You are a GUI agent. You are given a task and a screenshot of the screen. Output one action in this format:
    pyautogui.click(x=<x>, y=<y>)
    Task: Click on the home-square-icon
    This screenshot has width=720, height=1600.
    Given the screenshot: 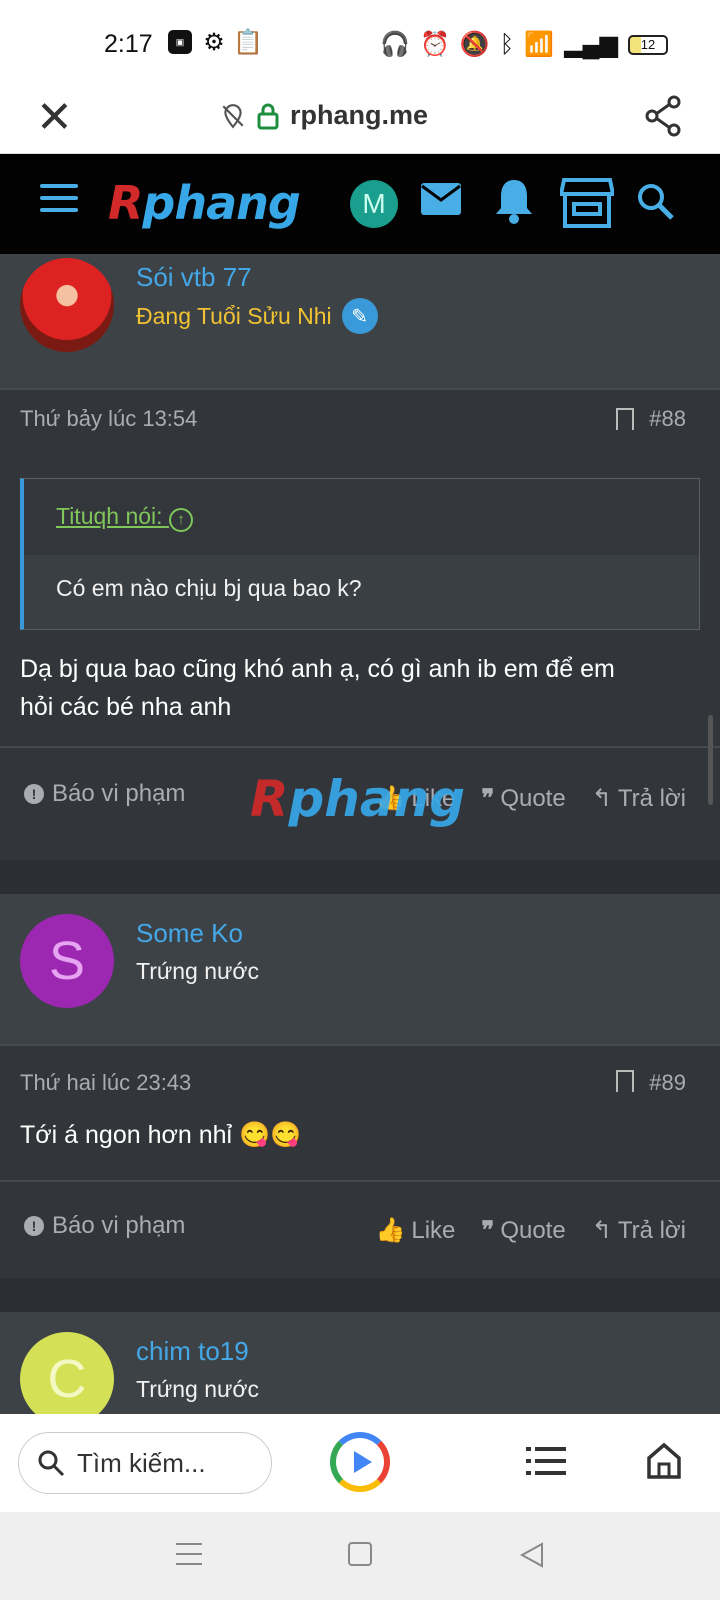 What is the action you would take?
    pyautogui.click(x=360, y=1554)
    